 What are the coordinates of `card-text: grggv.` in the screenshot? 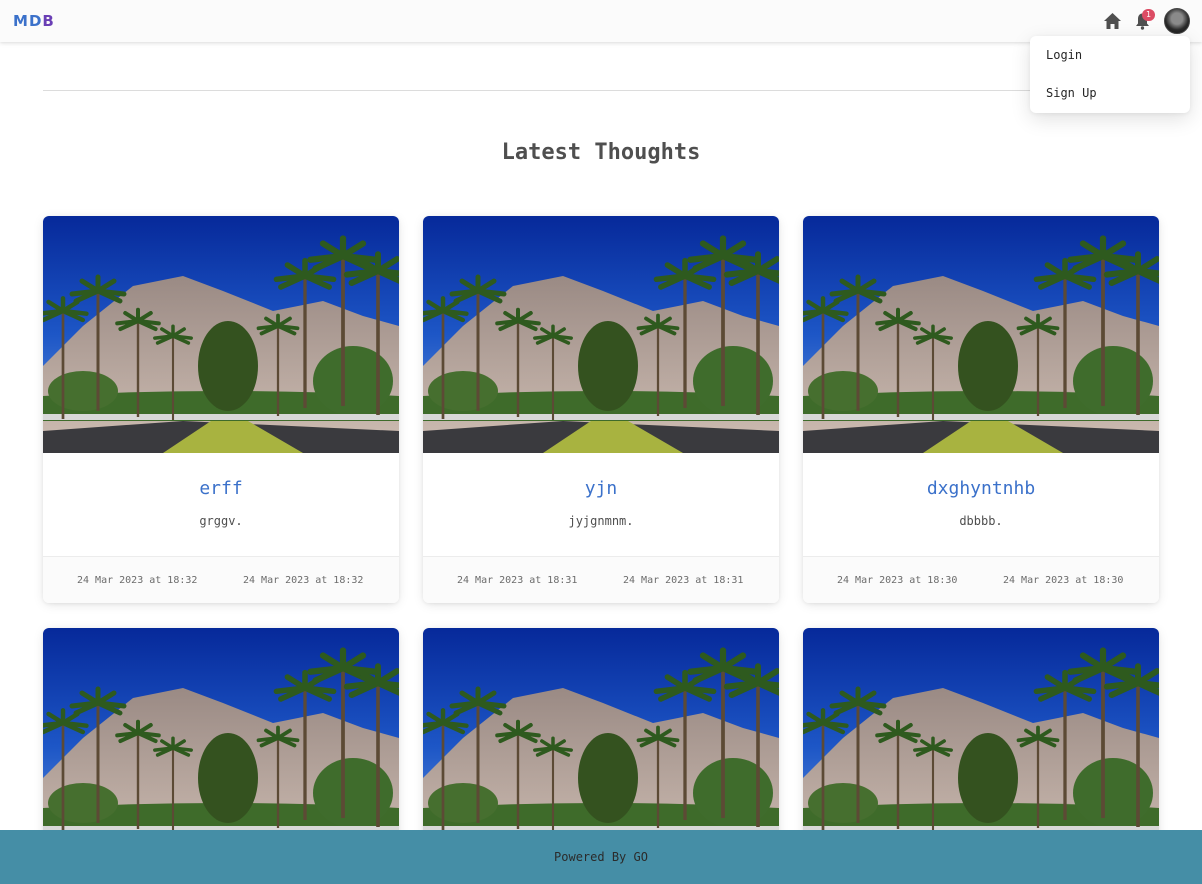 It's located at (221, 521).